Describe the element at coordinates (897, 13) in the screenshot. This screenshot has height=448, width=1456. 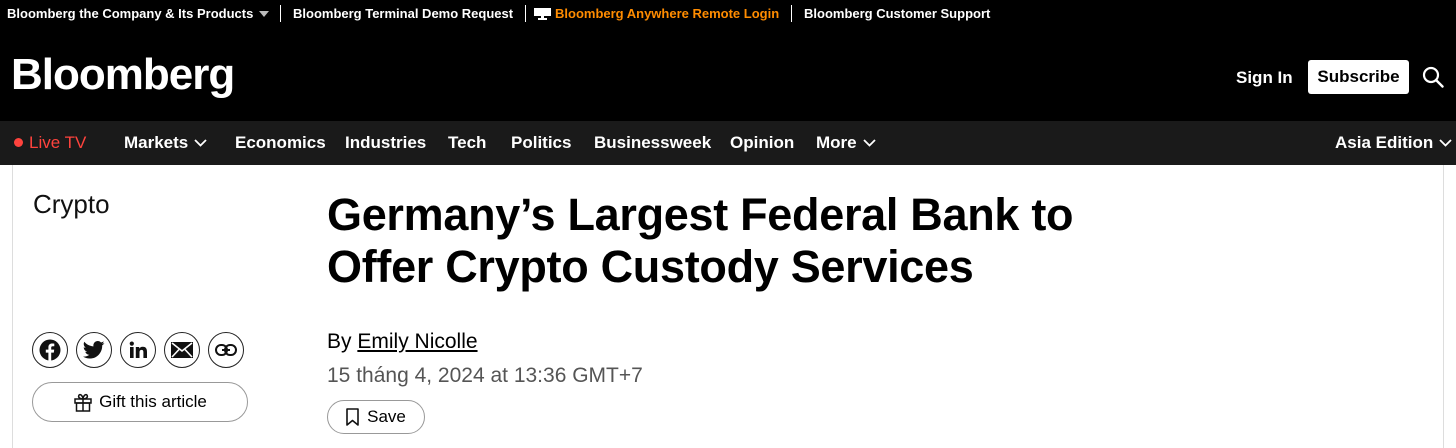
I see `customer-support-link: Bloomberg Customer Support` at that location.